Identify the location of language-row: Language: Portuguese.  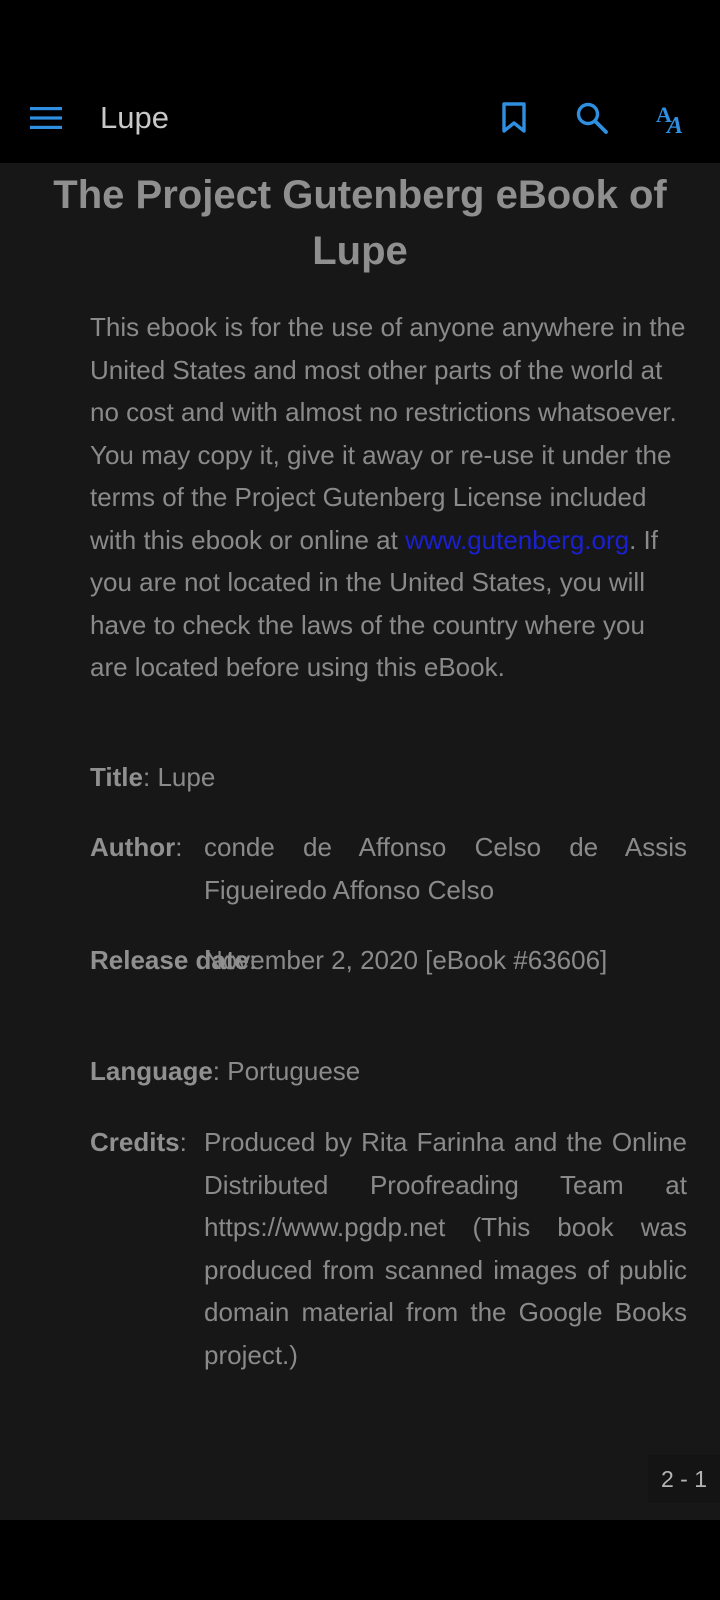
(225, 1071).